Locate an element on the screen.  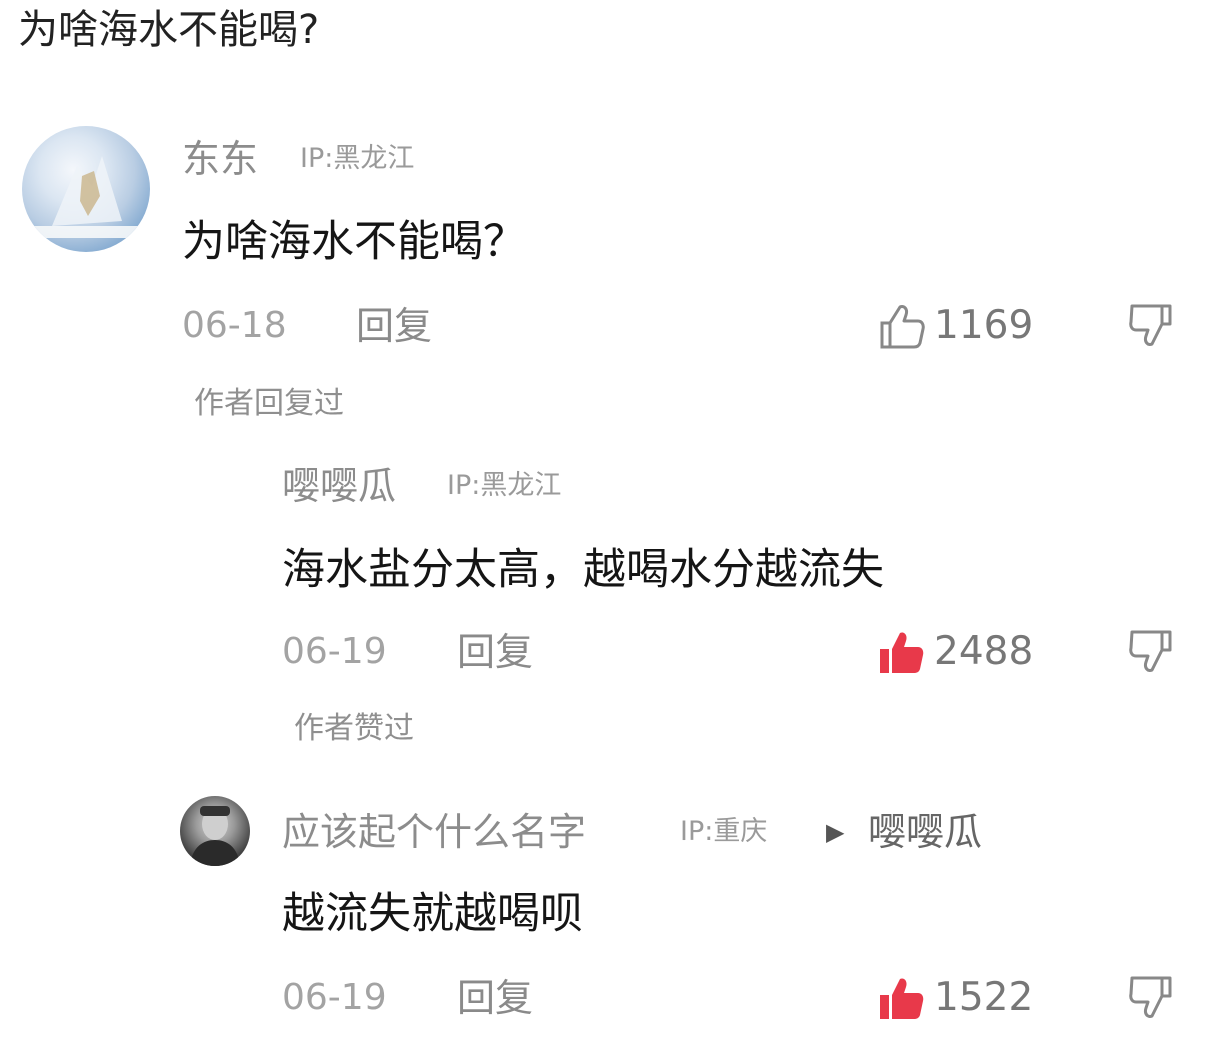
comment-author-name: 应该起个什么名字 is located at coordinates (434, 832).